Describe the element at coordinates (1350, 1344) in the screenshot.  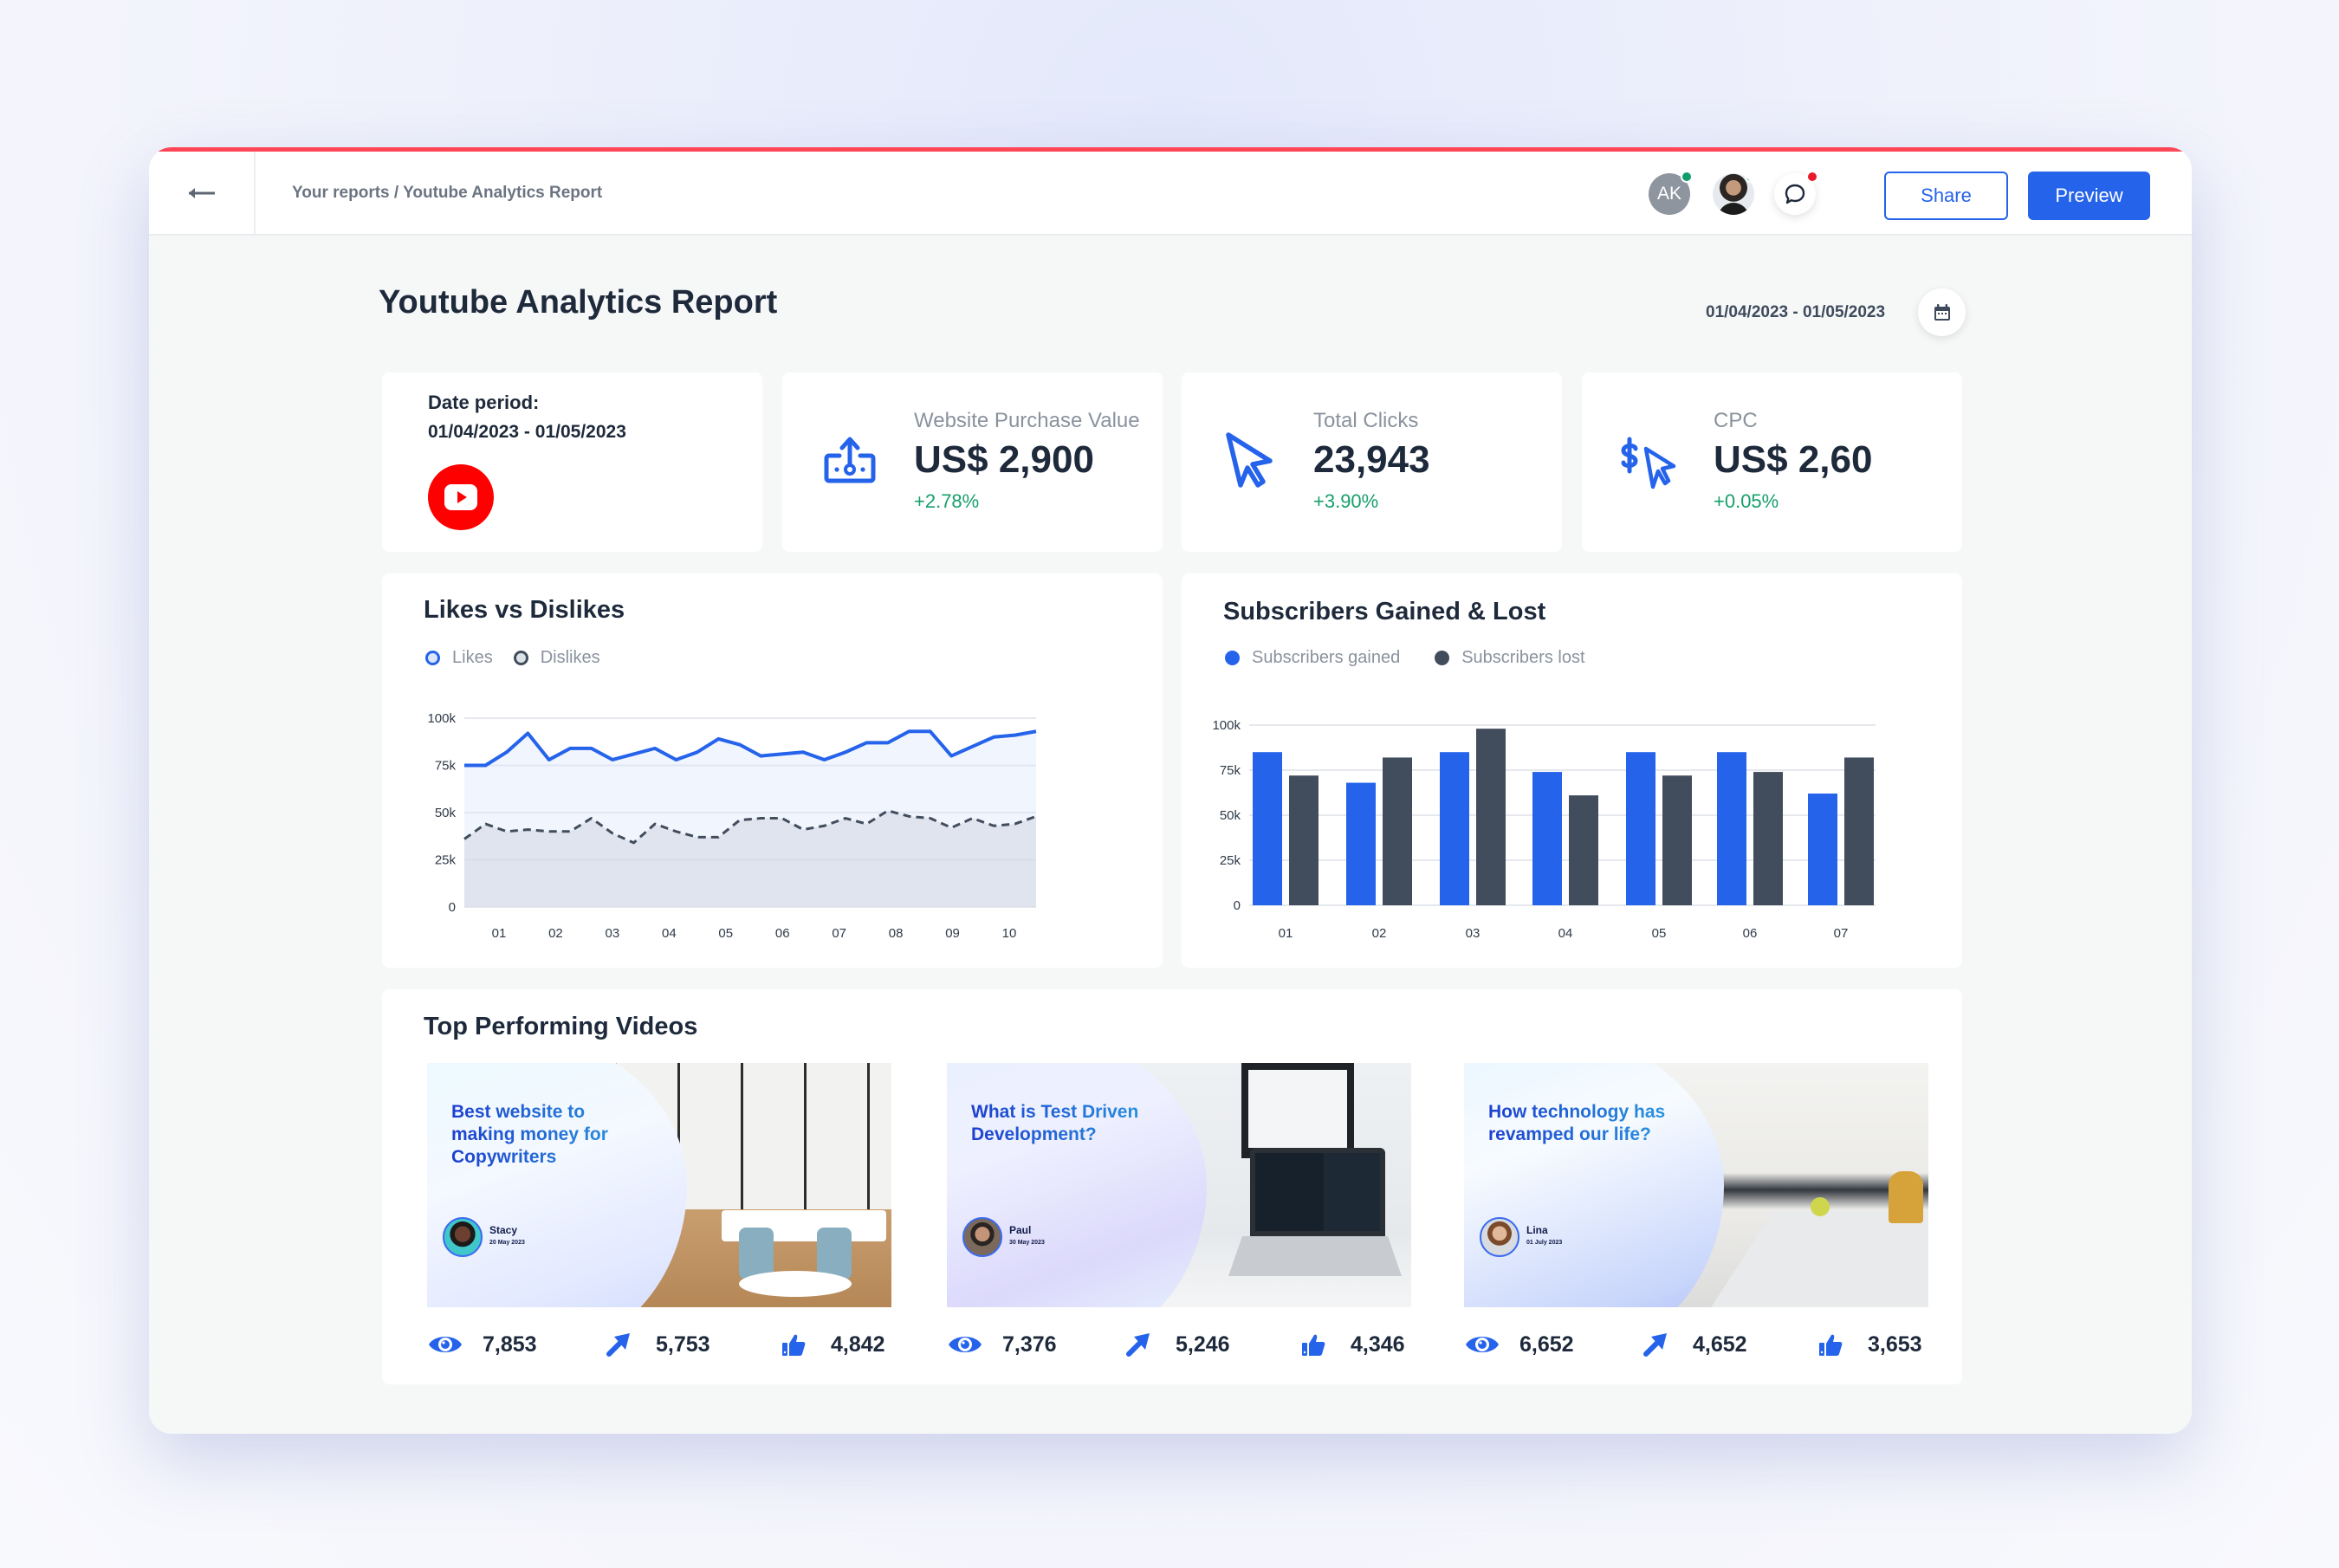
I see `likes-stat: 4,346` at that location.